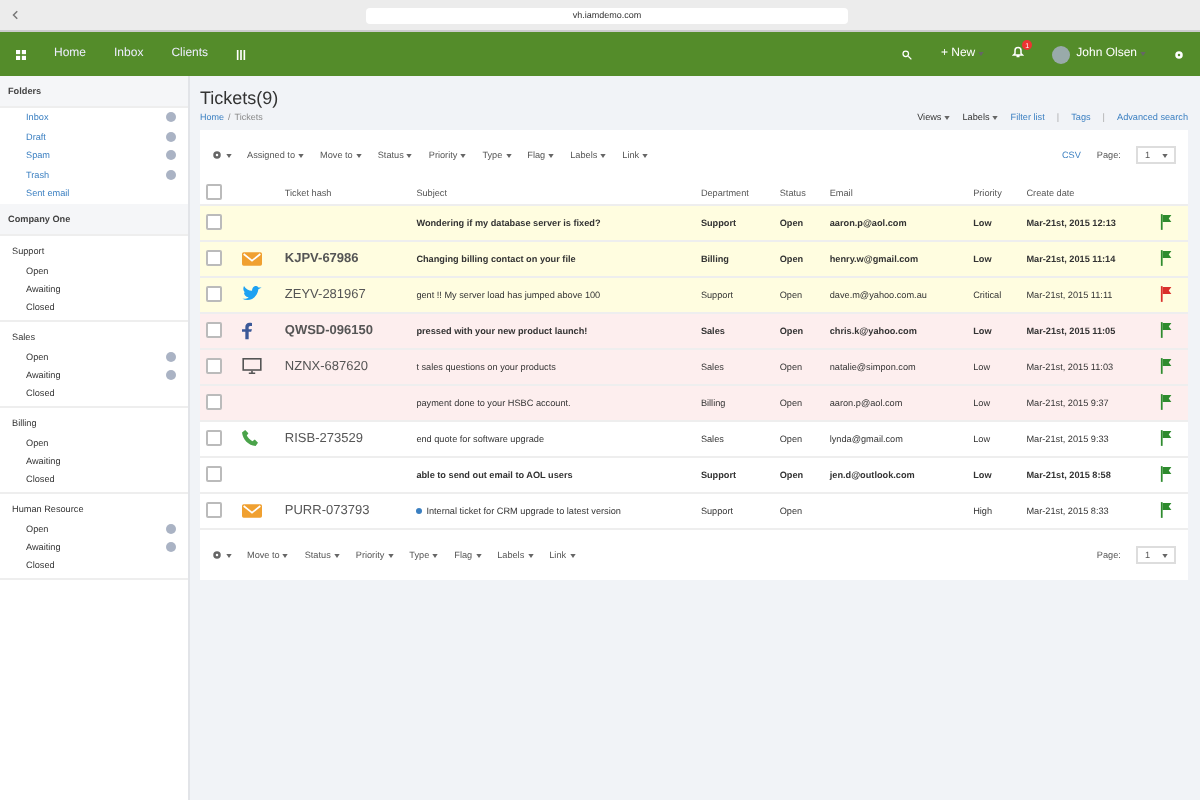 The image size is (1200, 800). I want to click on apps-icon, so click(241, 54).